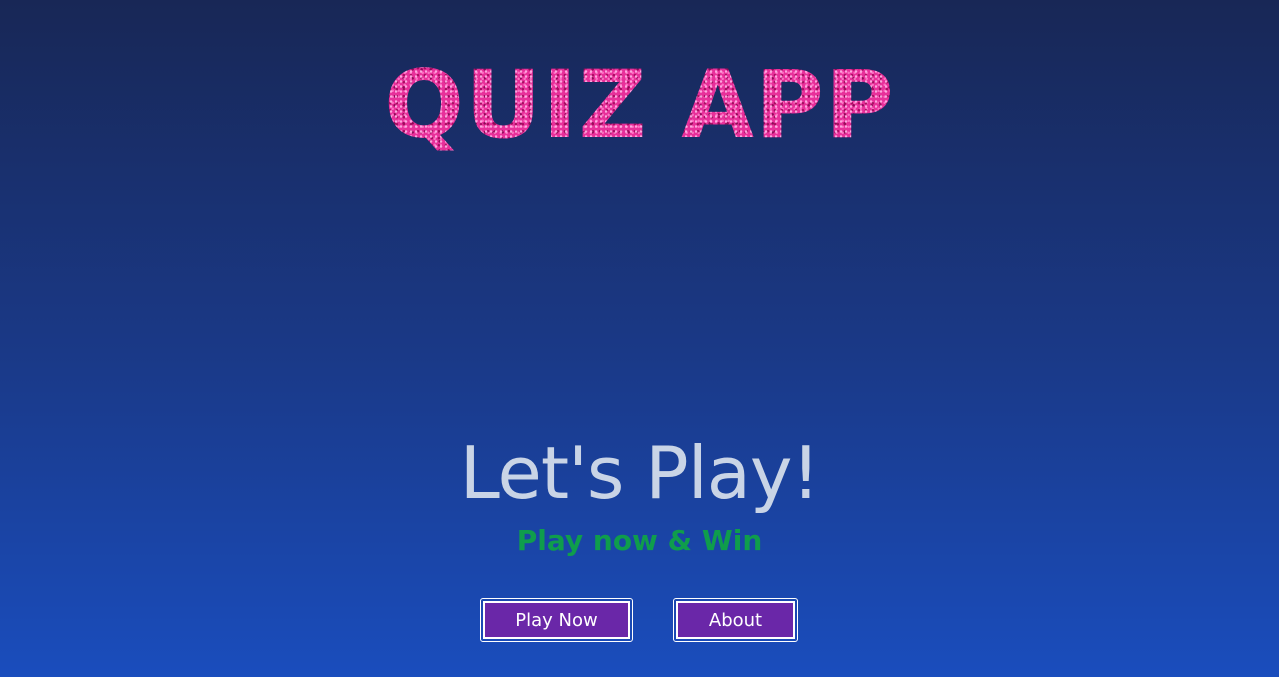 Image resolution: width=1279 pixels, height=677 pixels. Describe the element at coordinates (639, 540) in the screenshot. I see `hero-subtitle: Play now & Win` at that location.